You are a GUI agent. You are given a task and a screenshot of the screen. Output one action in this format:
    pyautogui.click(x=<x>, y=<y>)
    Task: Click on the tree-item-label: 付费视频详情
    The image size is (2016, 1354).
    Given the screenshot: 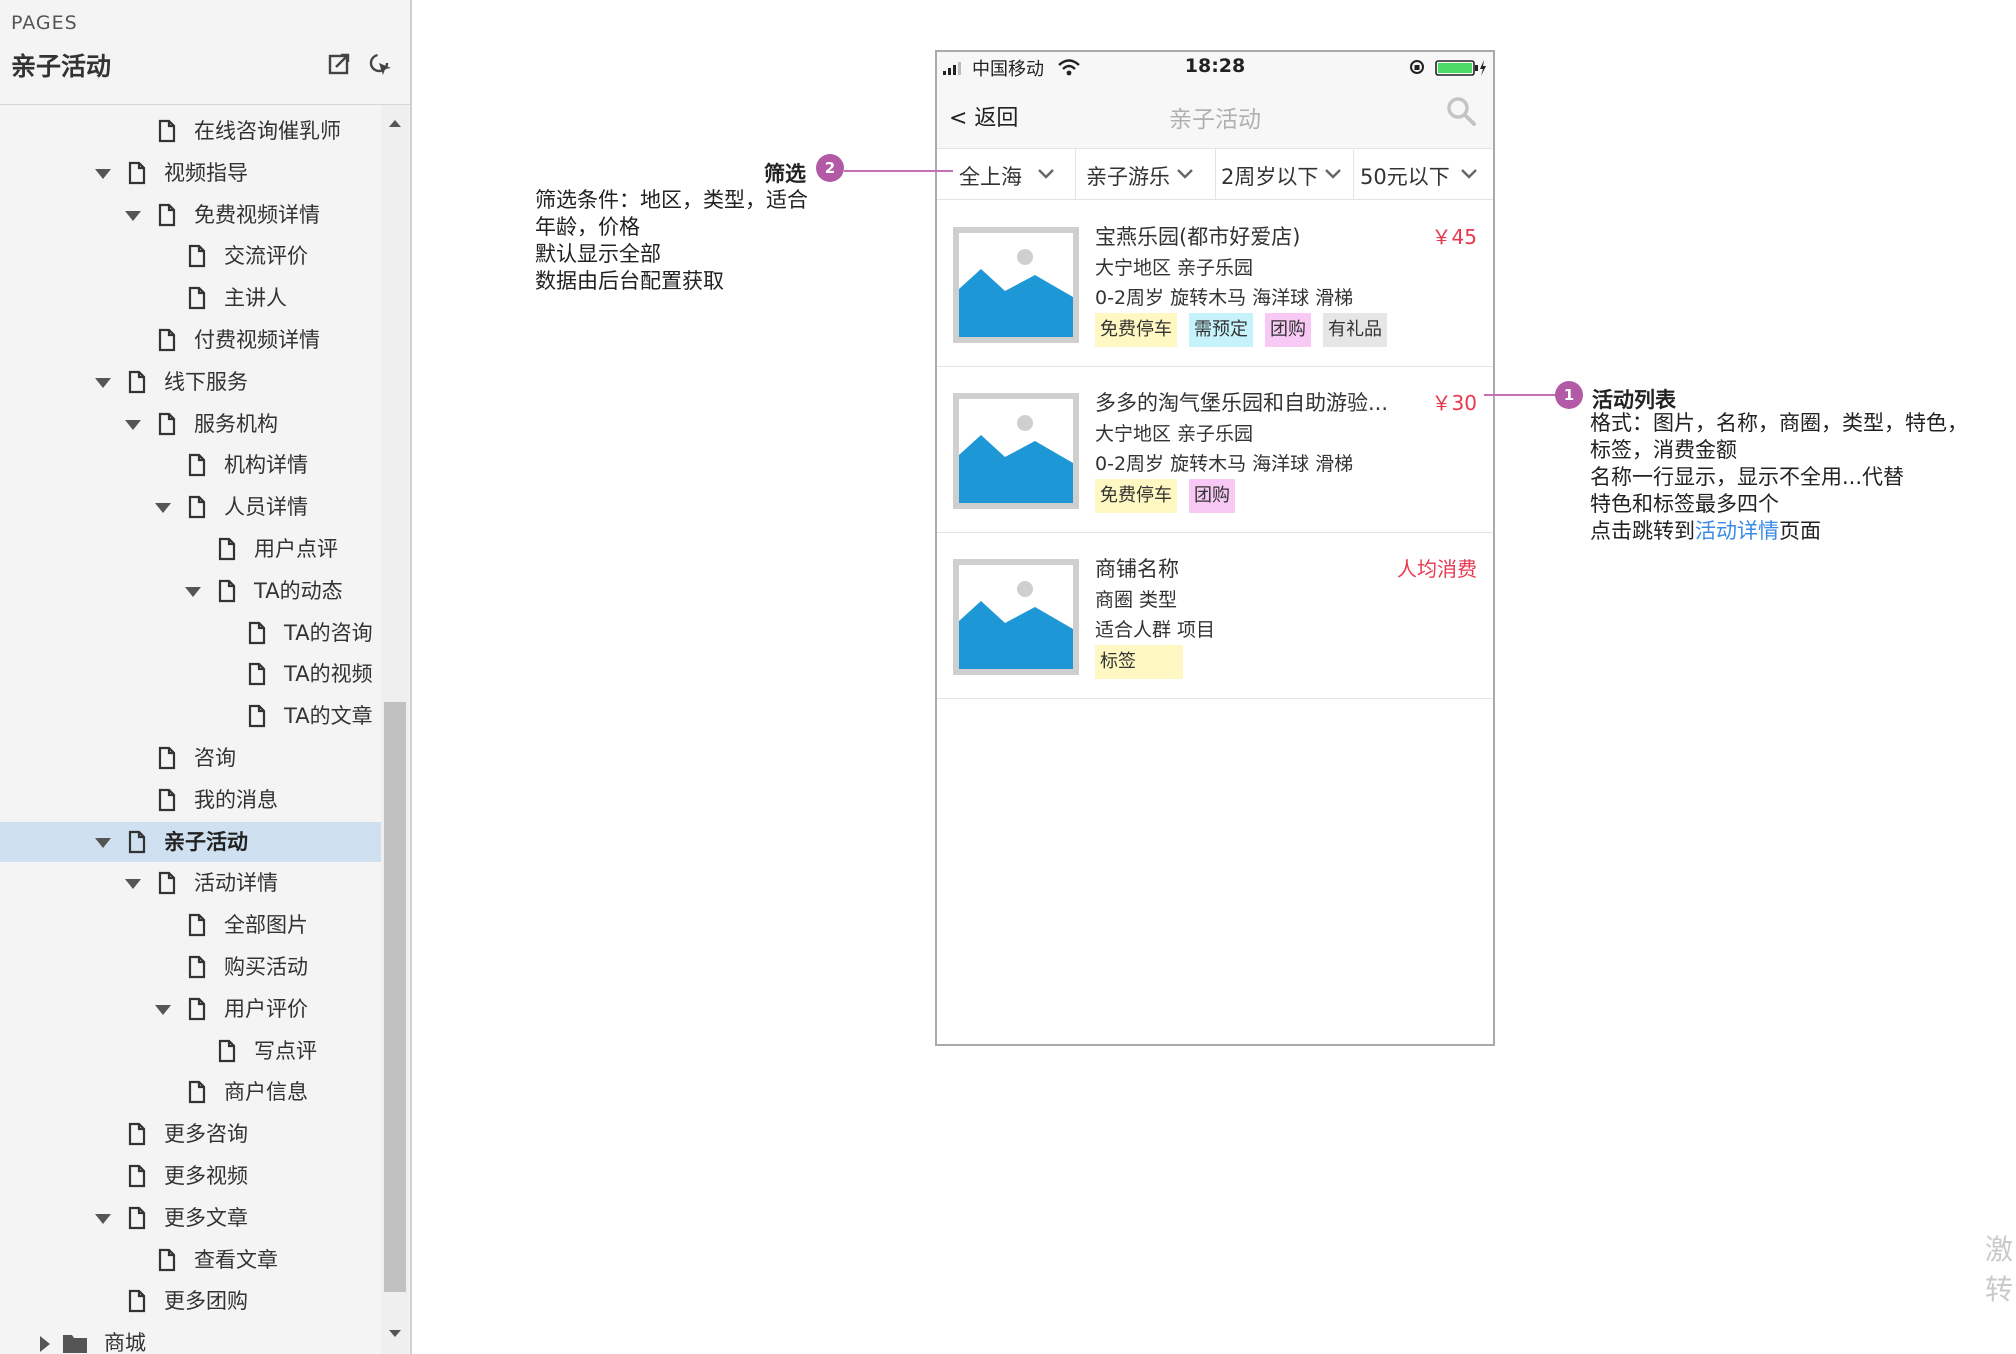 What is the action you would take?
    pyautogui.click(x=257, y=340)
    